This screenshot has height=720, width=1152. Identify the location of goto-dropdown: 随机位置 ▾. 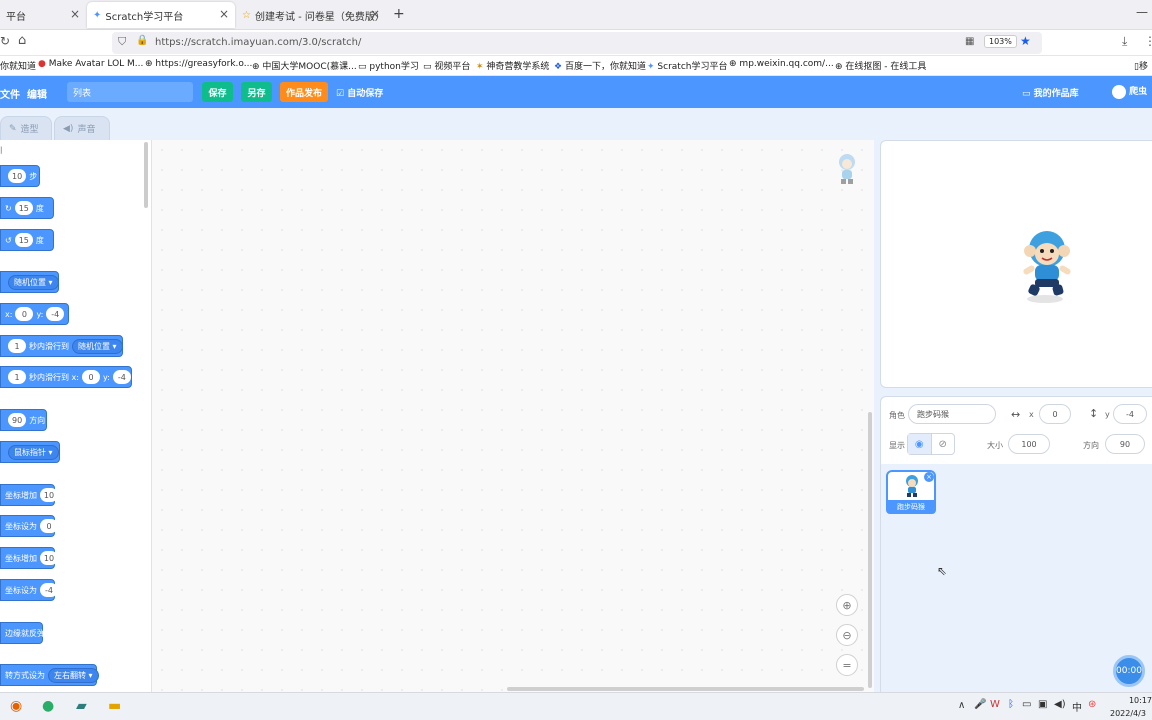
(33, 282).